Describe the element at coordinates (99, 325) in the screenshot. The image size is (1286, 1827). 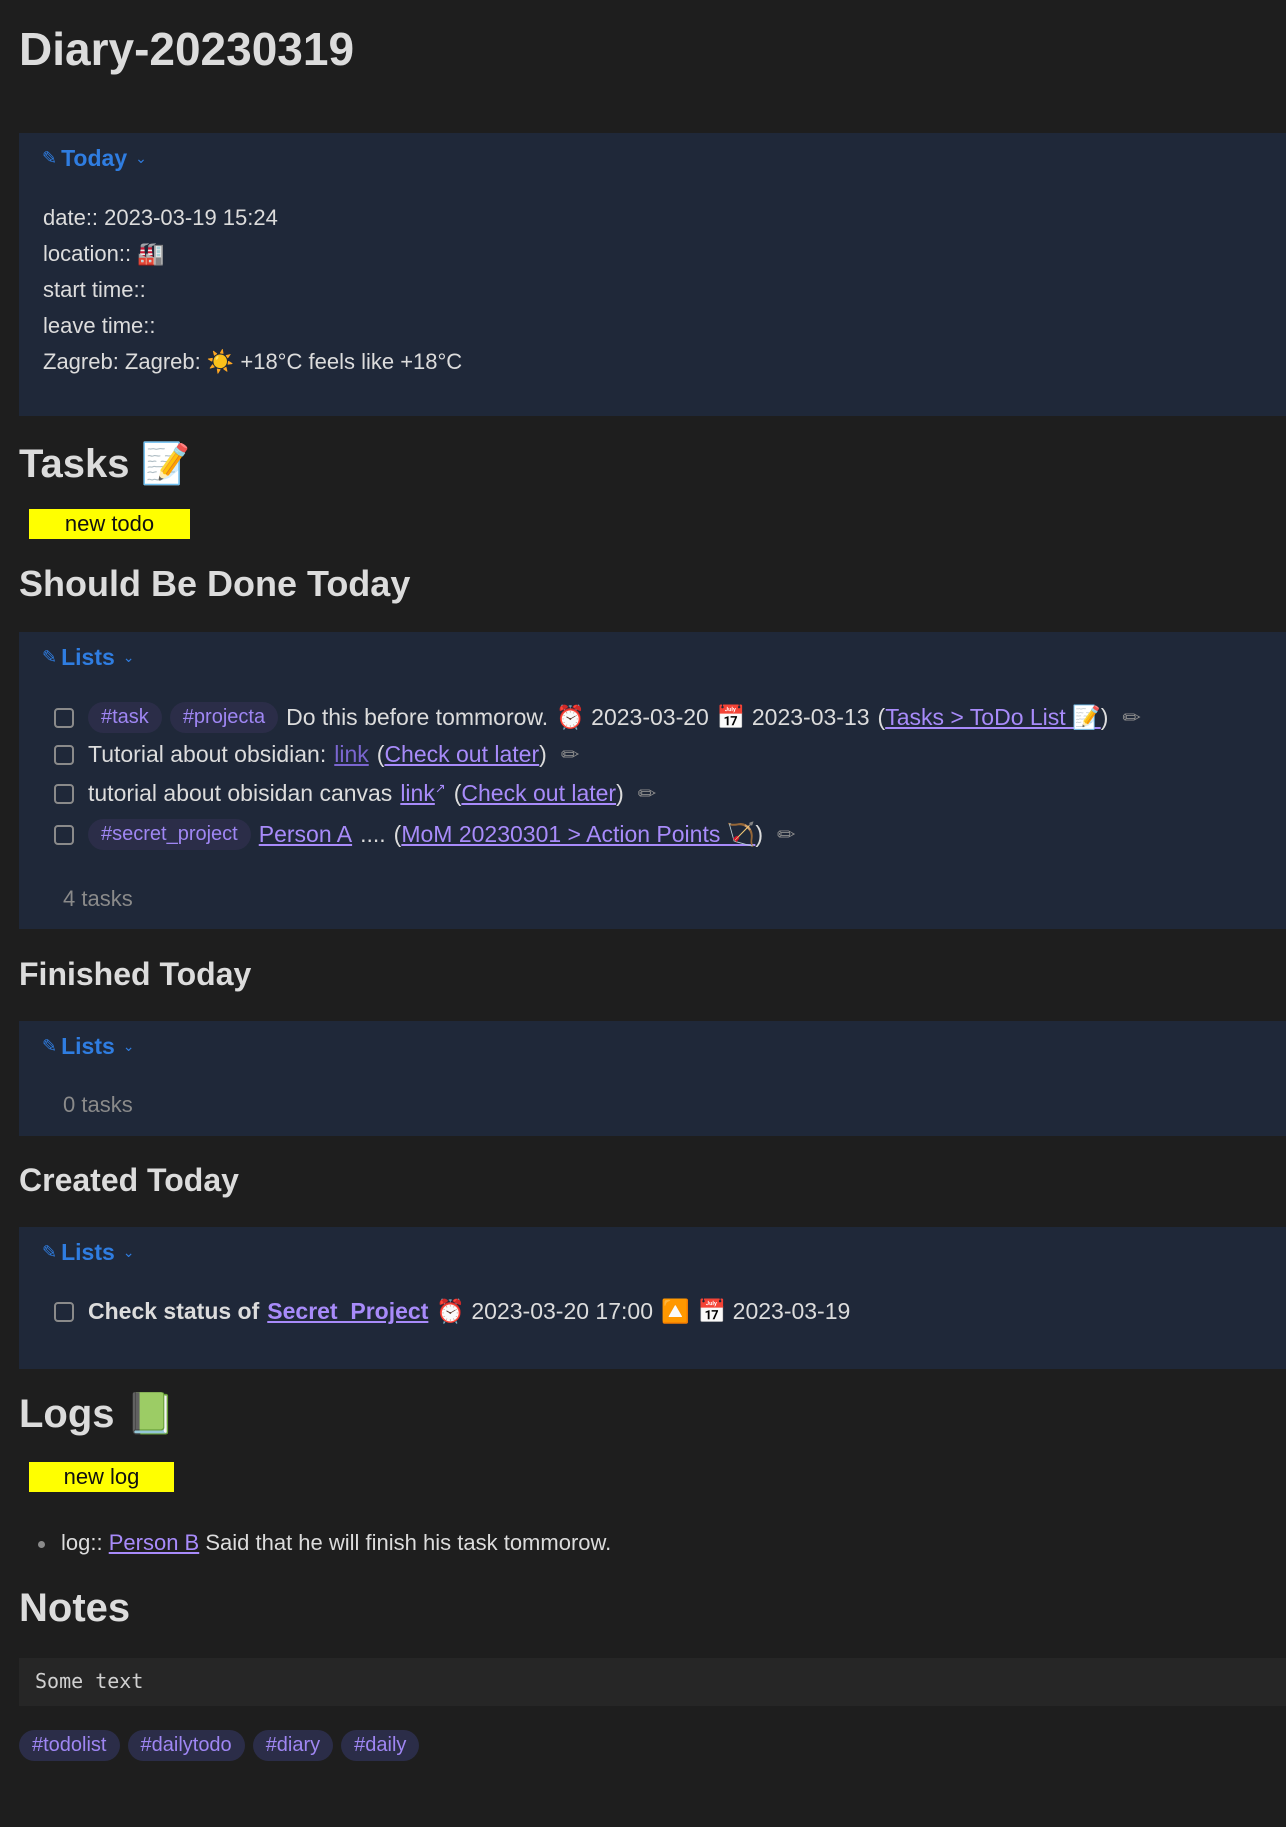
I see `leave-time-field: leave time::` at that location.